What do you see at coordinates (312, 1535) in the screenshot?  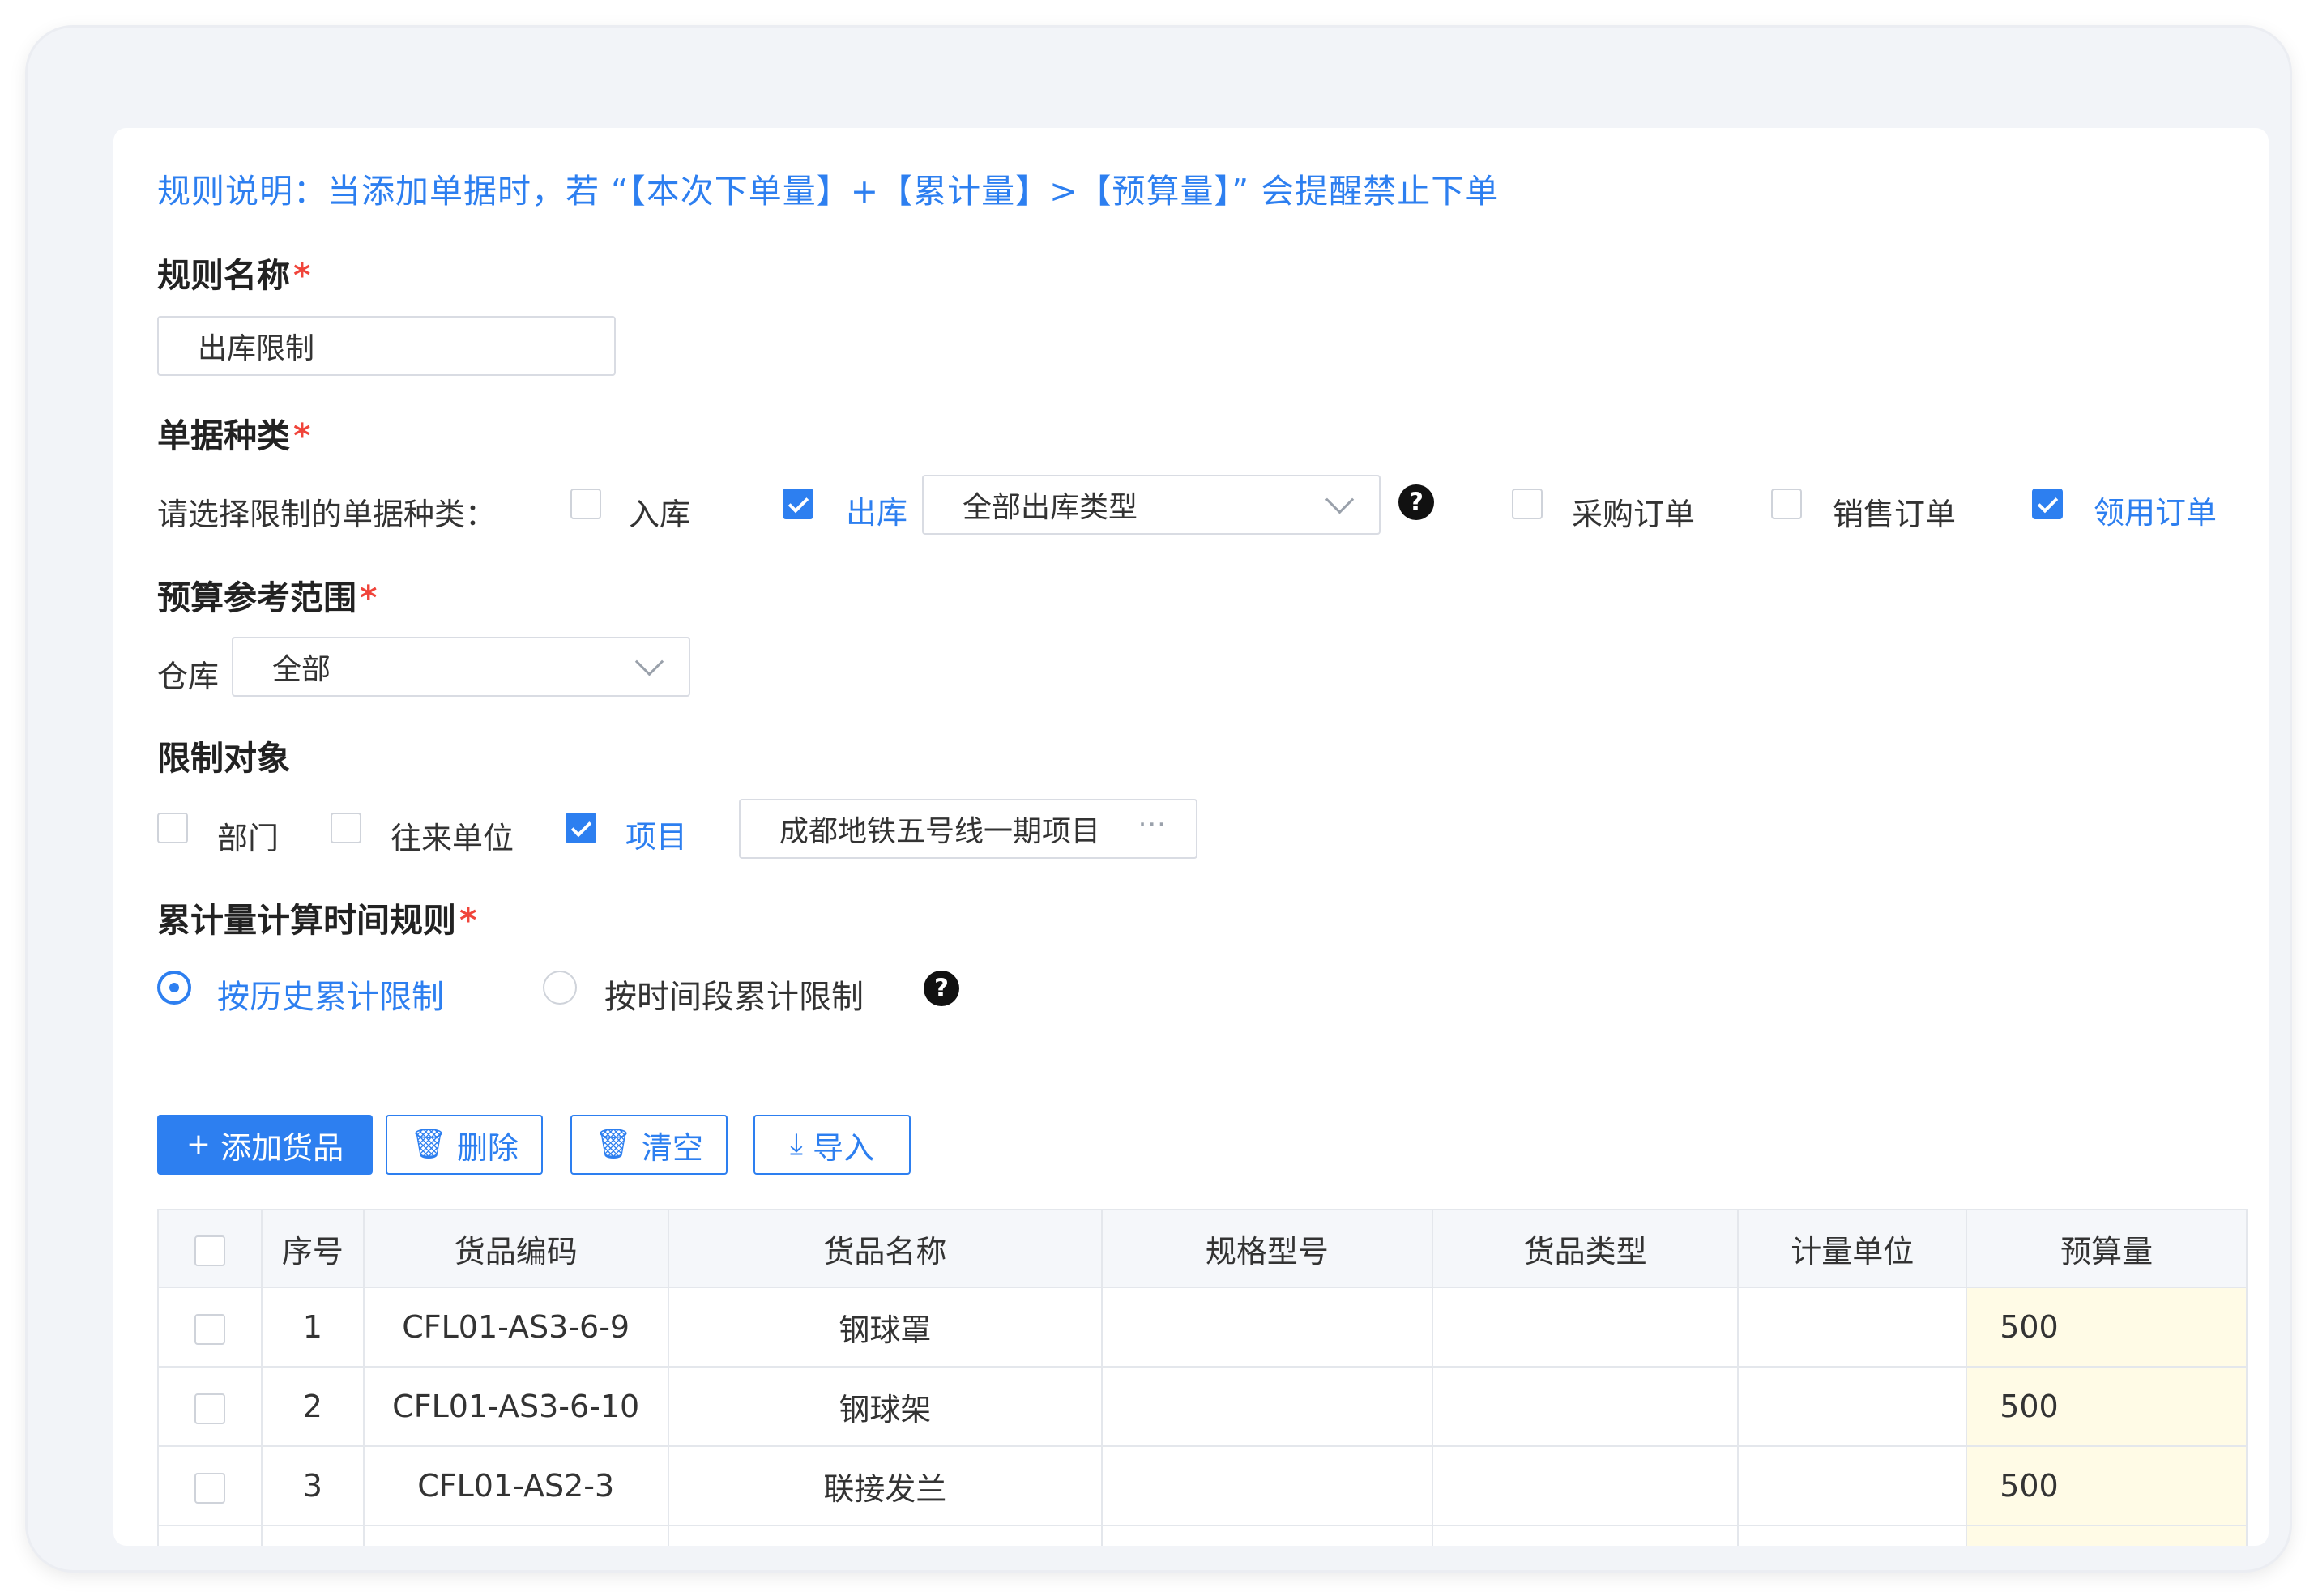 I see `row-index` at bounding box center [312, 1535].